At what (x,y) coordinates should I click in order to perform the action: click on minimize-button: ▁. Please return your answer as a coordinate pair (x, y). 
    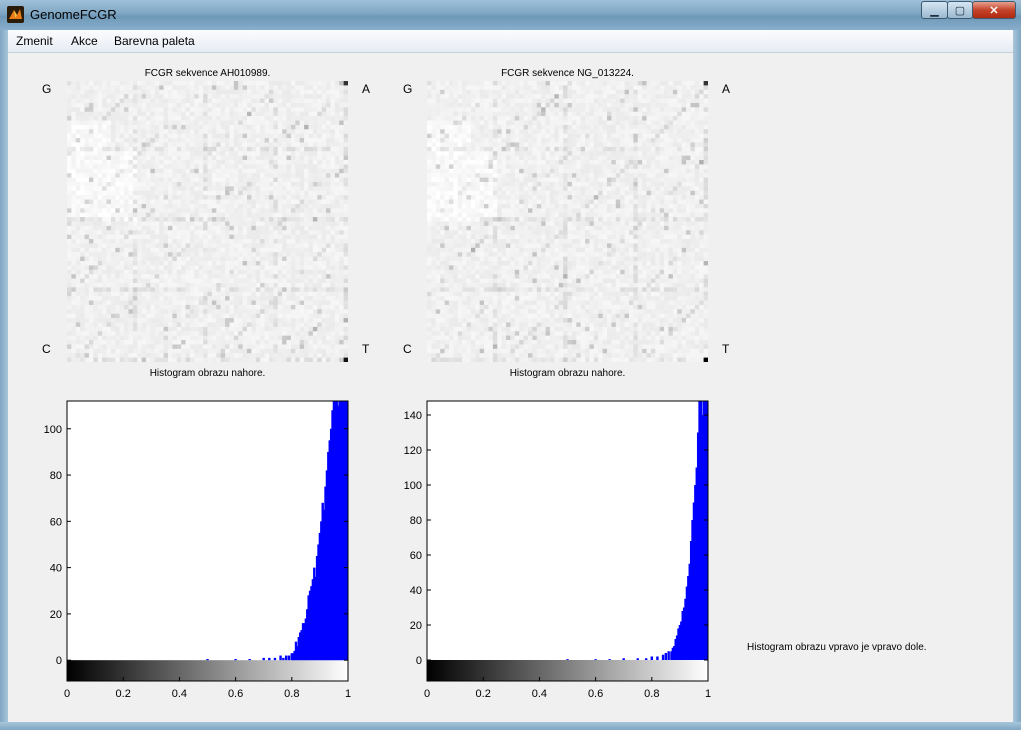
    Looking at the image, I should click on (934, 10).